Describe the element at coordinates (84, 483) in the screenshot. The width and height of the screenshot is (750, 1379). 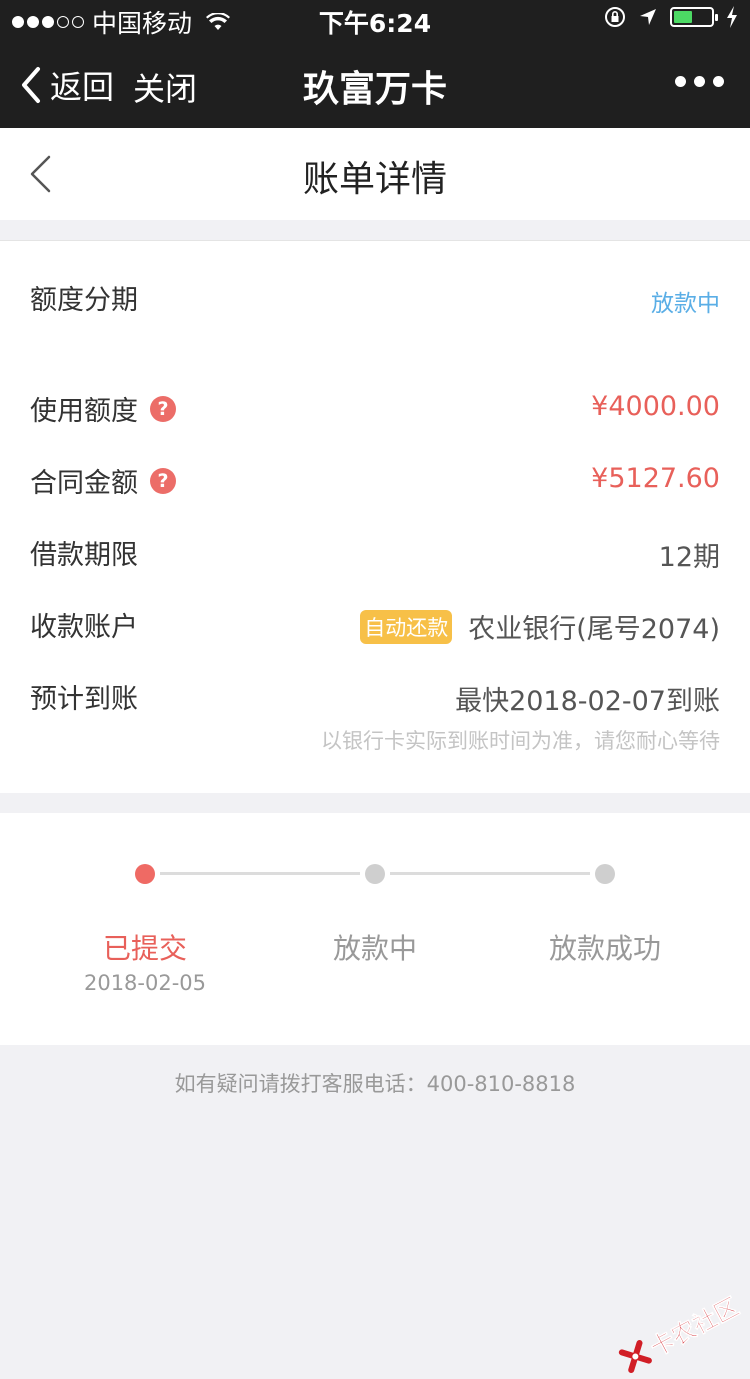
I see `contract-amount-label: 合同金额` at that location.